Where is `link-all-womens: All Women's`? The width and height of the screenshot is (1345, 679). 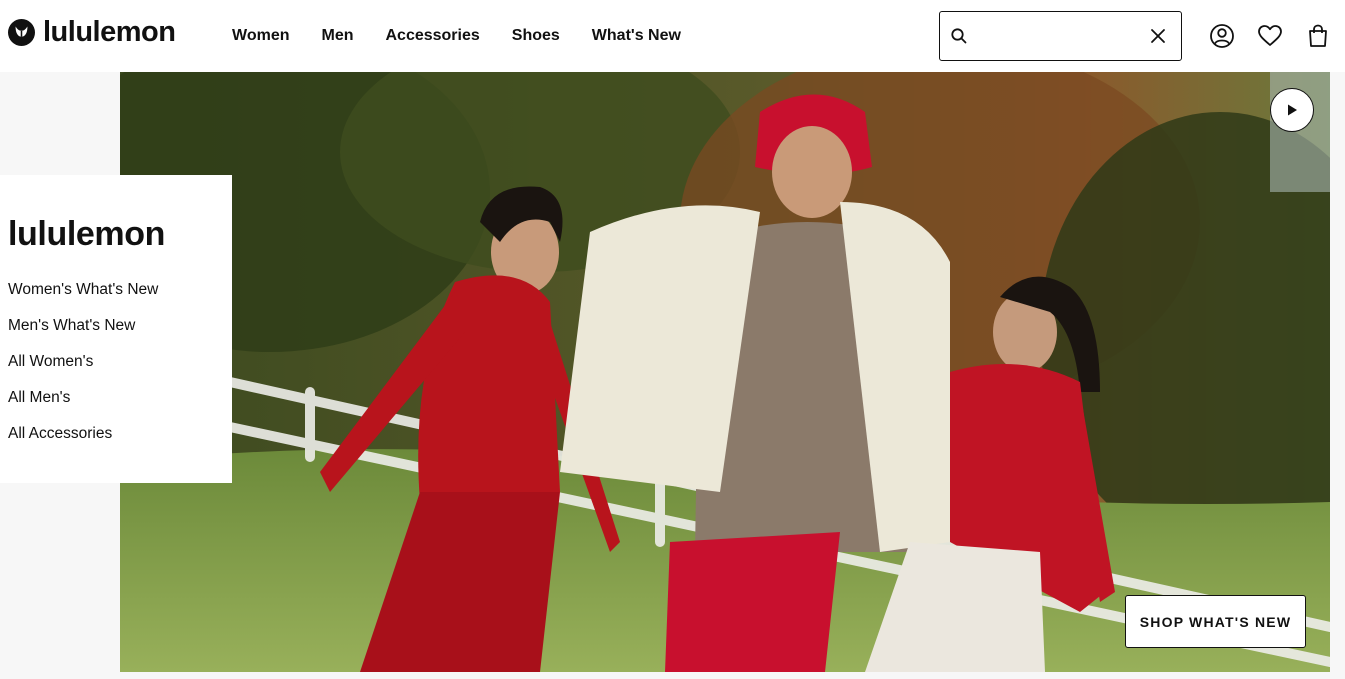 link-all-womens: All Women's is located at coordinates (50, 361).